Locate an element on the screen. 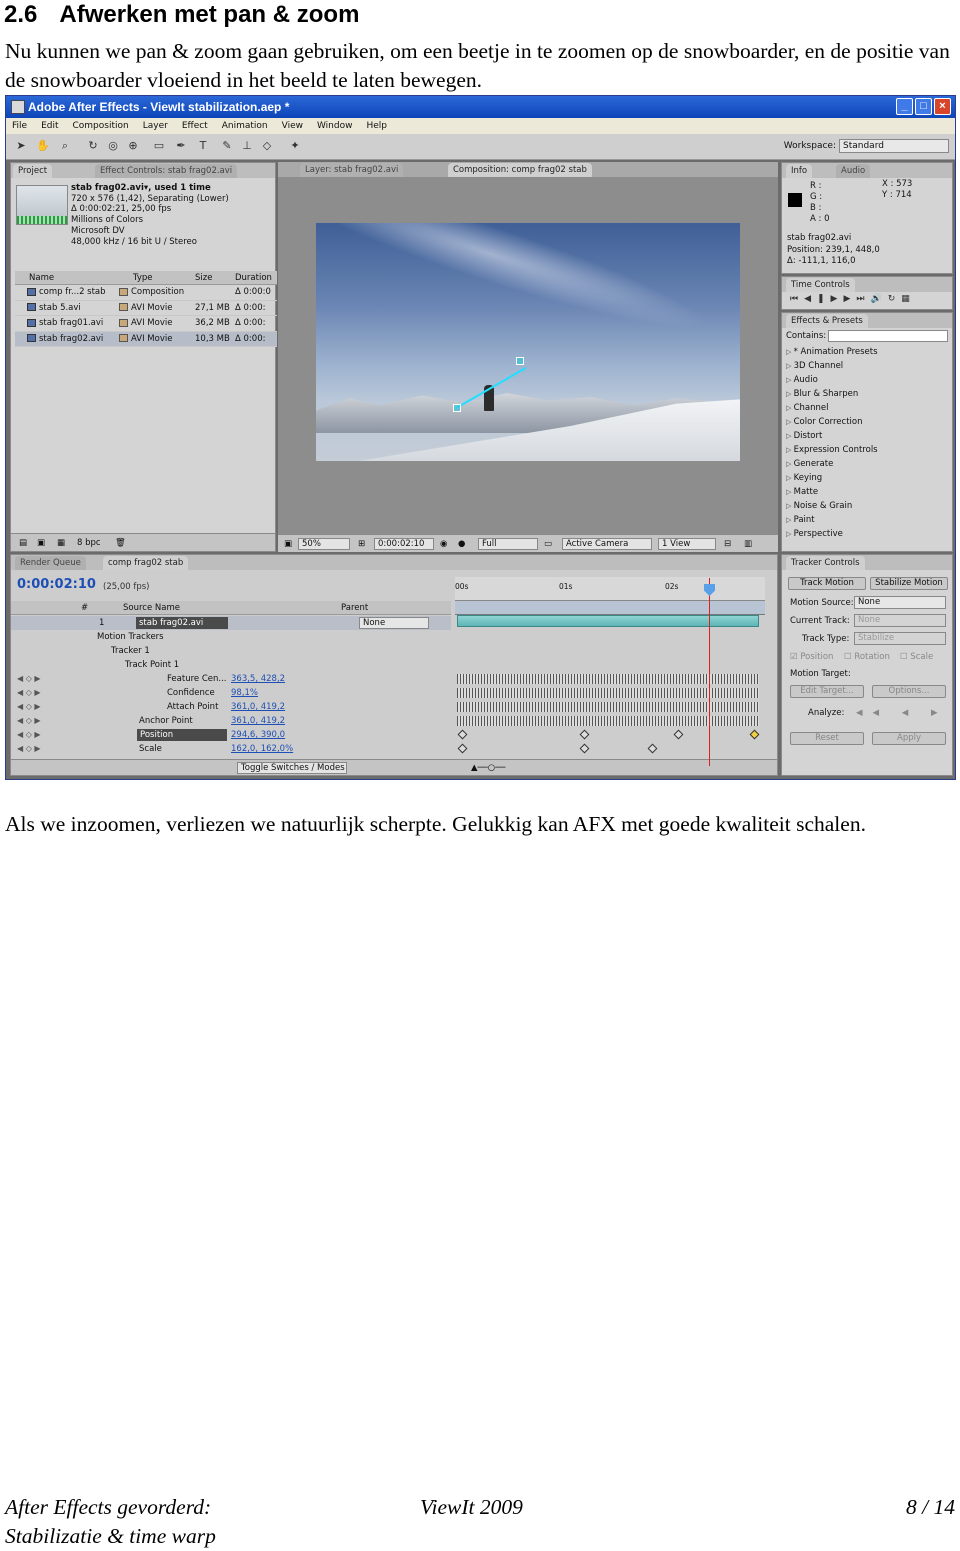  tab-audio: Audio is located at coordinates (853, 171).